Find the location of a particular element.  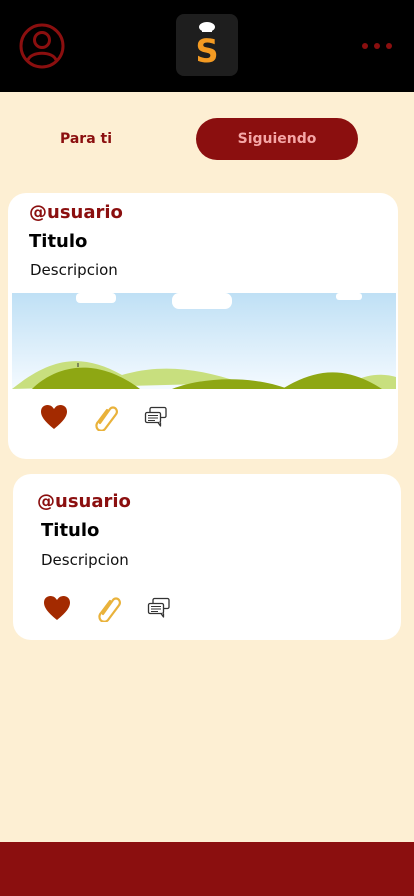

profile-icon is located at coordinates (42, 46).